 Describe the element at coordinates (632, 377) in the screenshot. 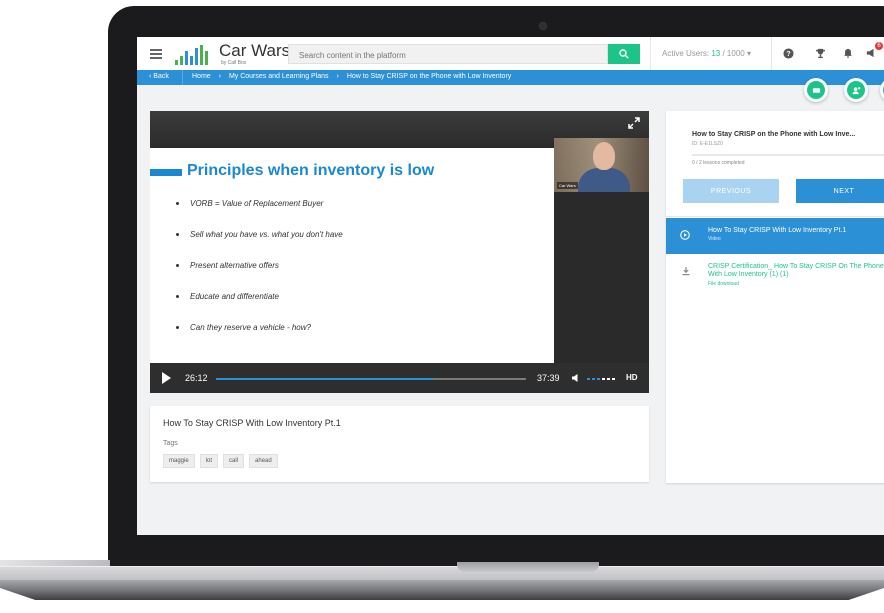

I see `quality-button: HD` at that location.